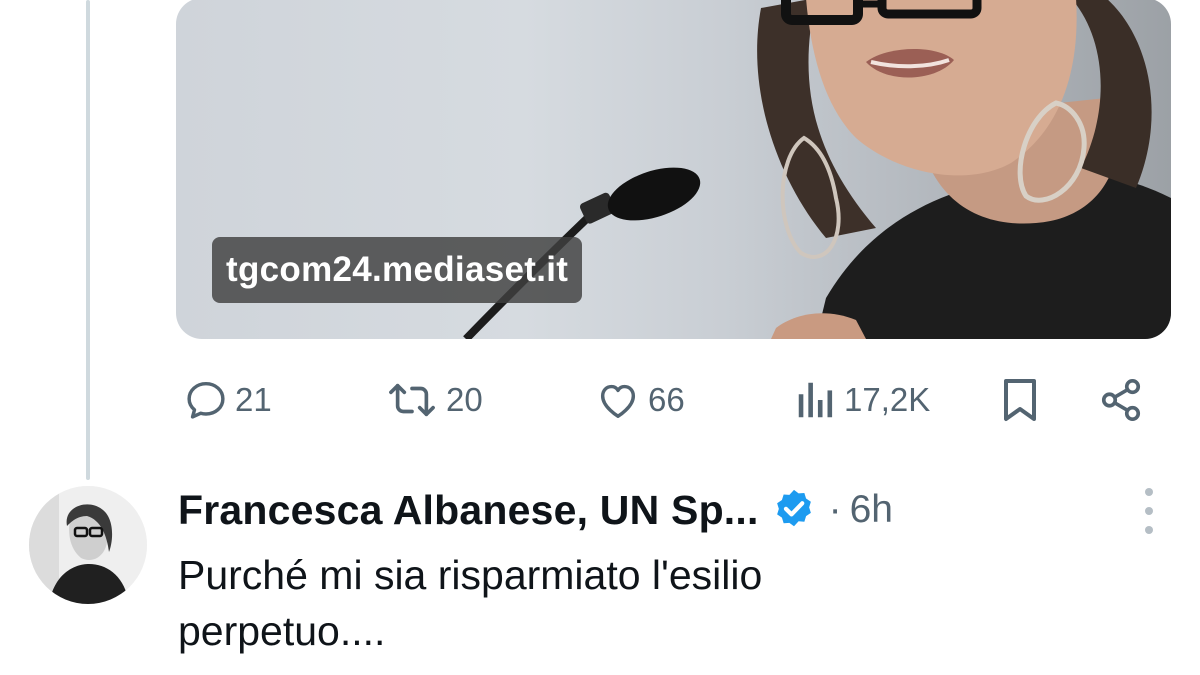 This screenshot has height=675, width=1200. I want to click on bookmark-icon, so click(1020, 400).